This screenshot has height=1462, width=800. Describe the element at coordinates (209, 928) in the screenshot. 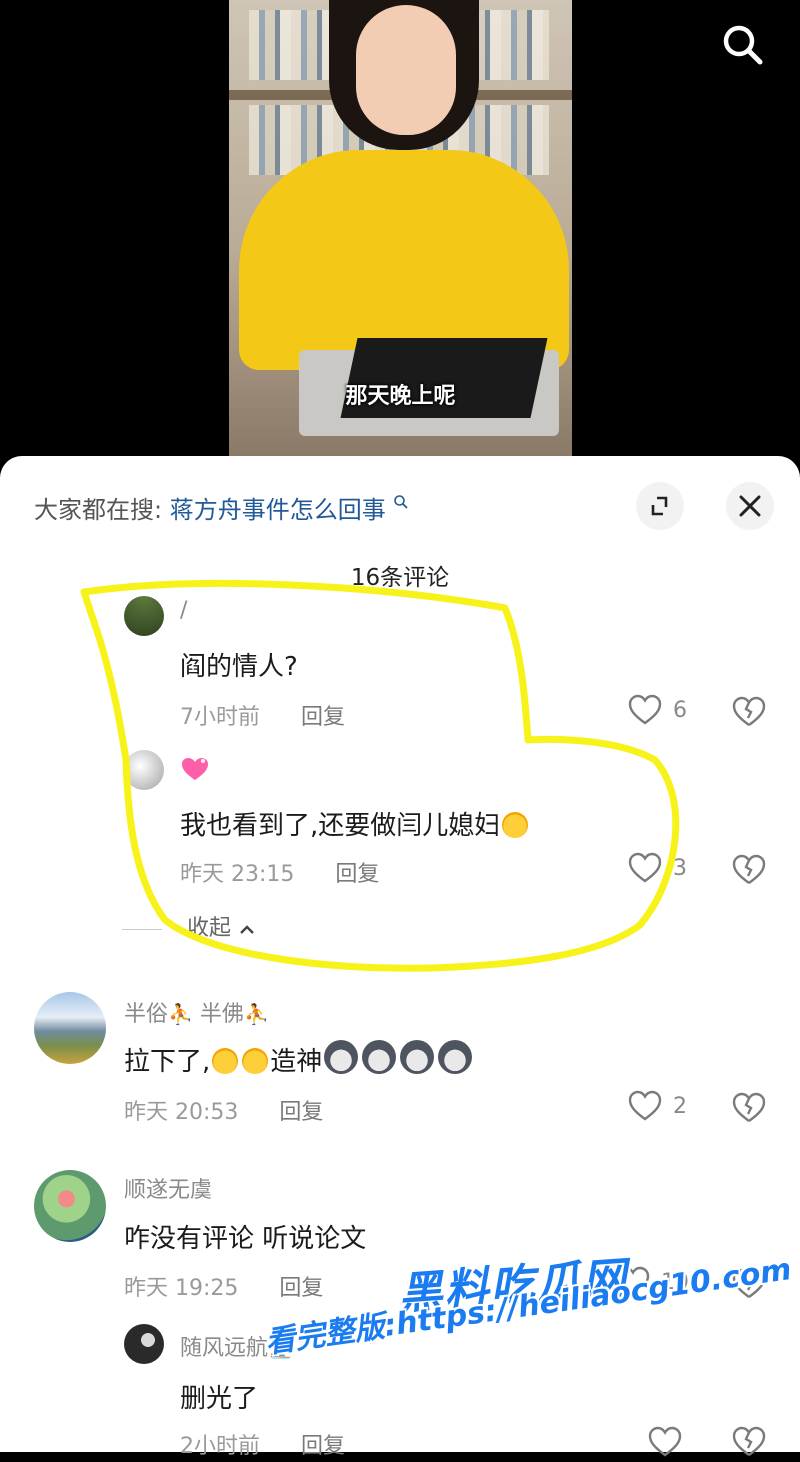

I see `collapse-label: 收起` at that location.